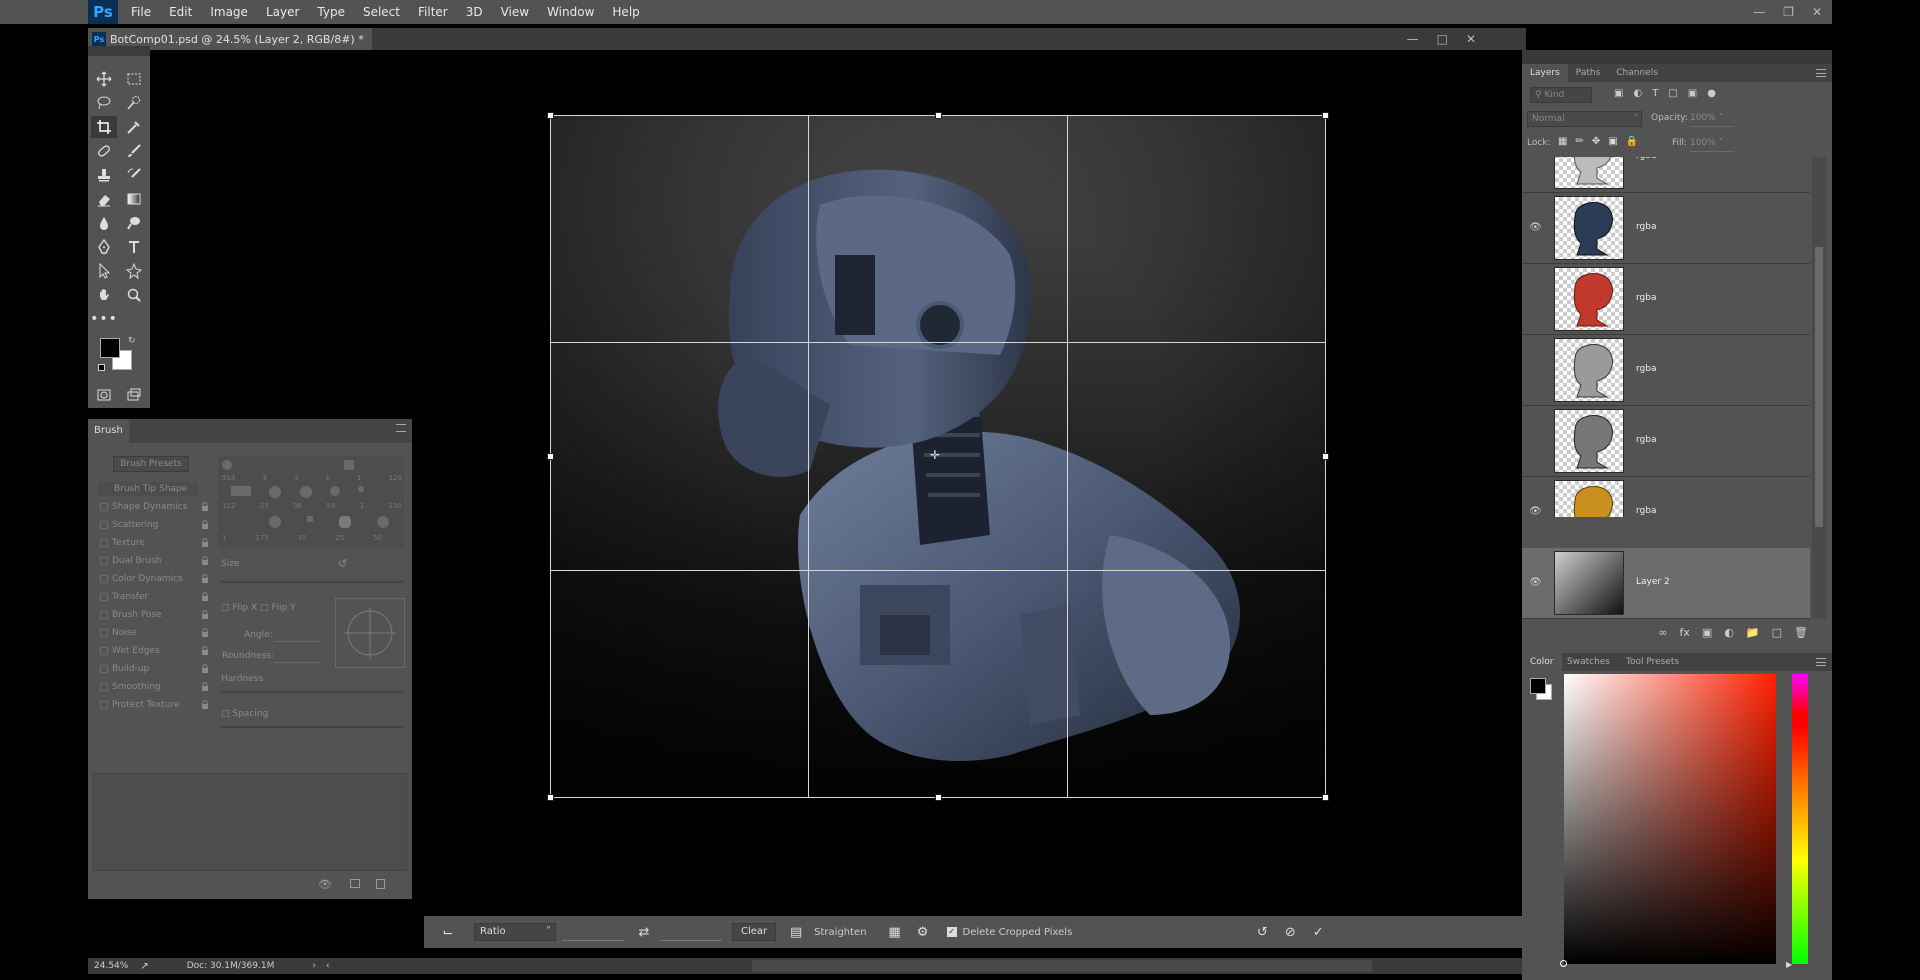 This screenshot has height=980, width=1920. I want to click on layer-style-icon: fx, so click(1685, 636).